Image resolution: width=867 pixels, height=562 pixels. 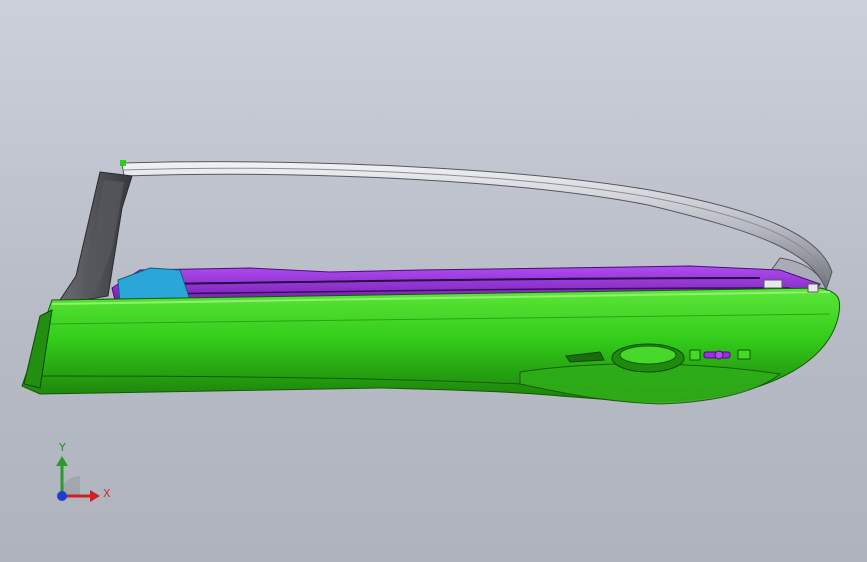 What do you see at coordinates (695, 355) in the screenshot?
I see `handle-bracket` at bounding box center [695, 355].